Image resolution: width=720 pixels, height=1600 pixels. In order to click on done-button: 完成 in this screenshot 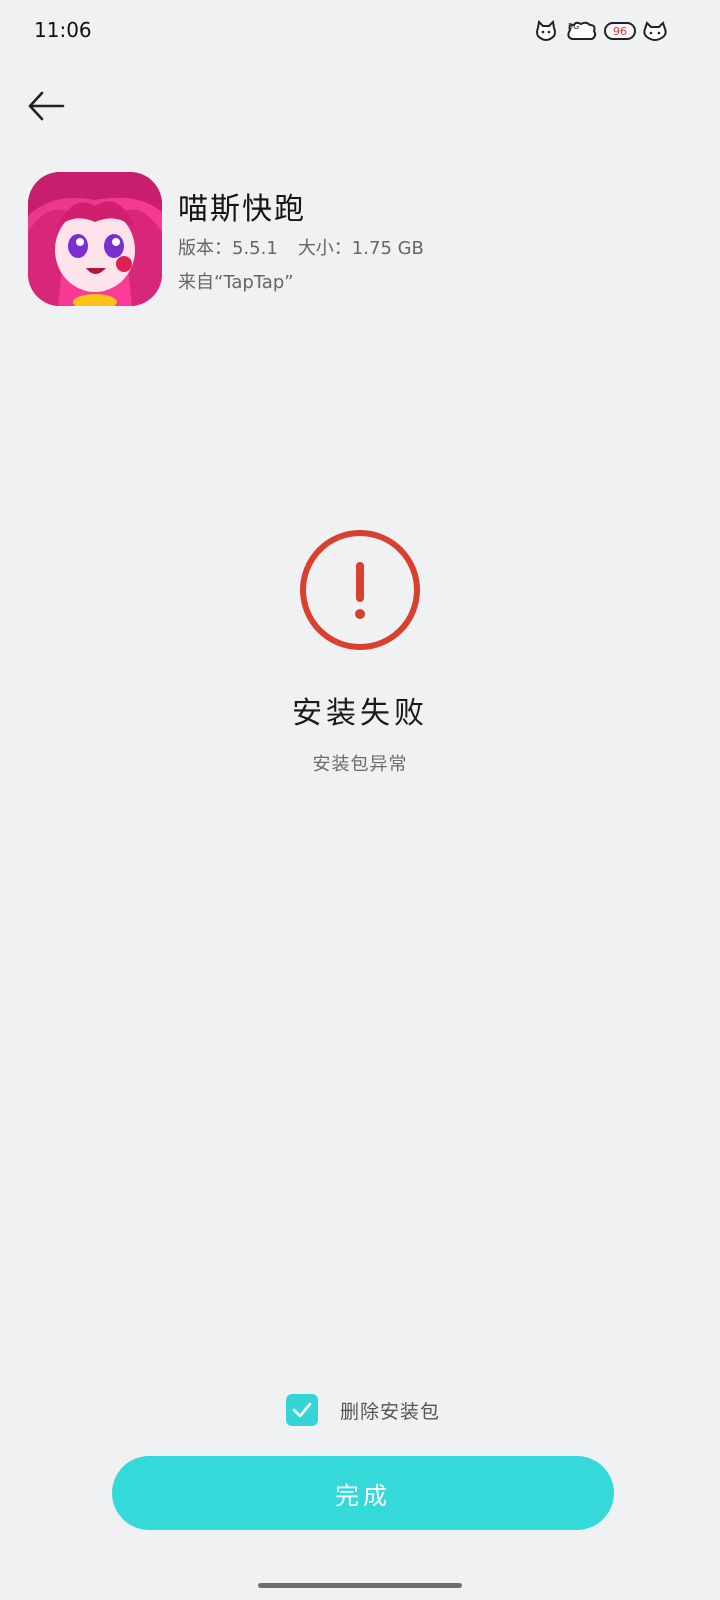, I will do `click(363, 1493)`.